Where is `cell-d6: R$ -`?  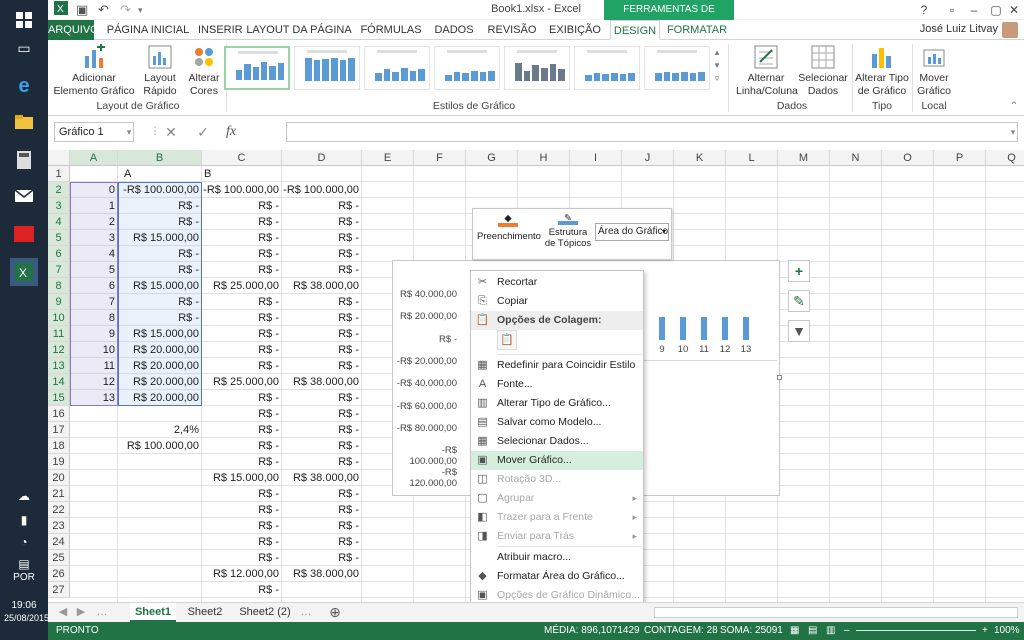 cell-d6: R$ - is located at coordinates (322, 254).